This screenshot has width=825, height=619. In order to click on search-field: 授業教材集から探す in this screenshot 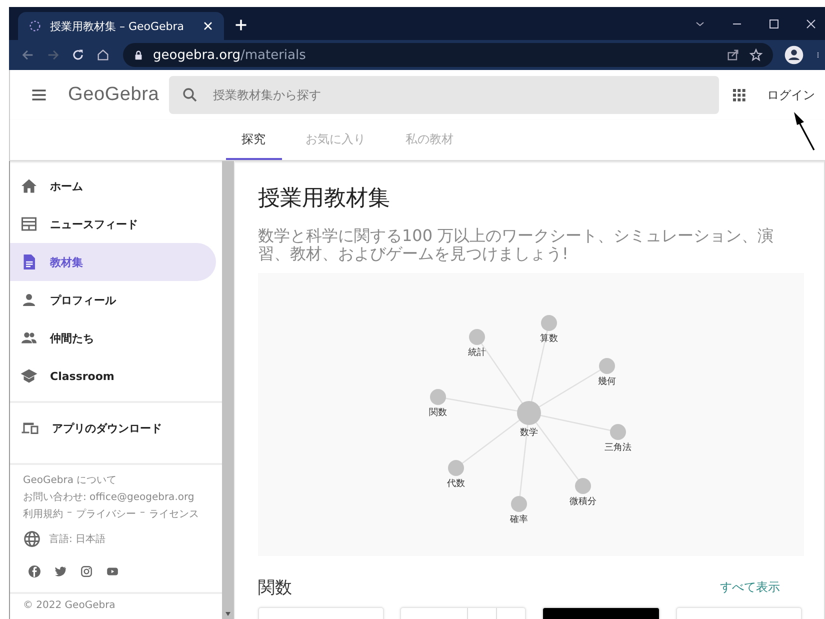, I will do `click(444, 95)`.